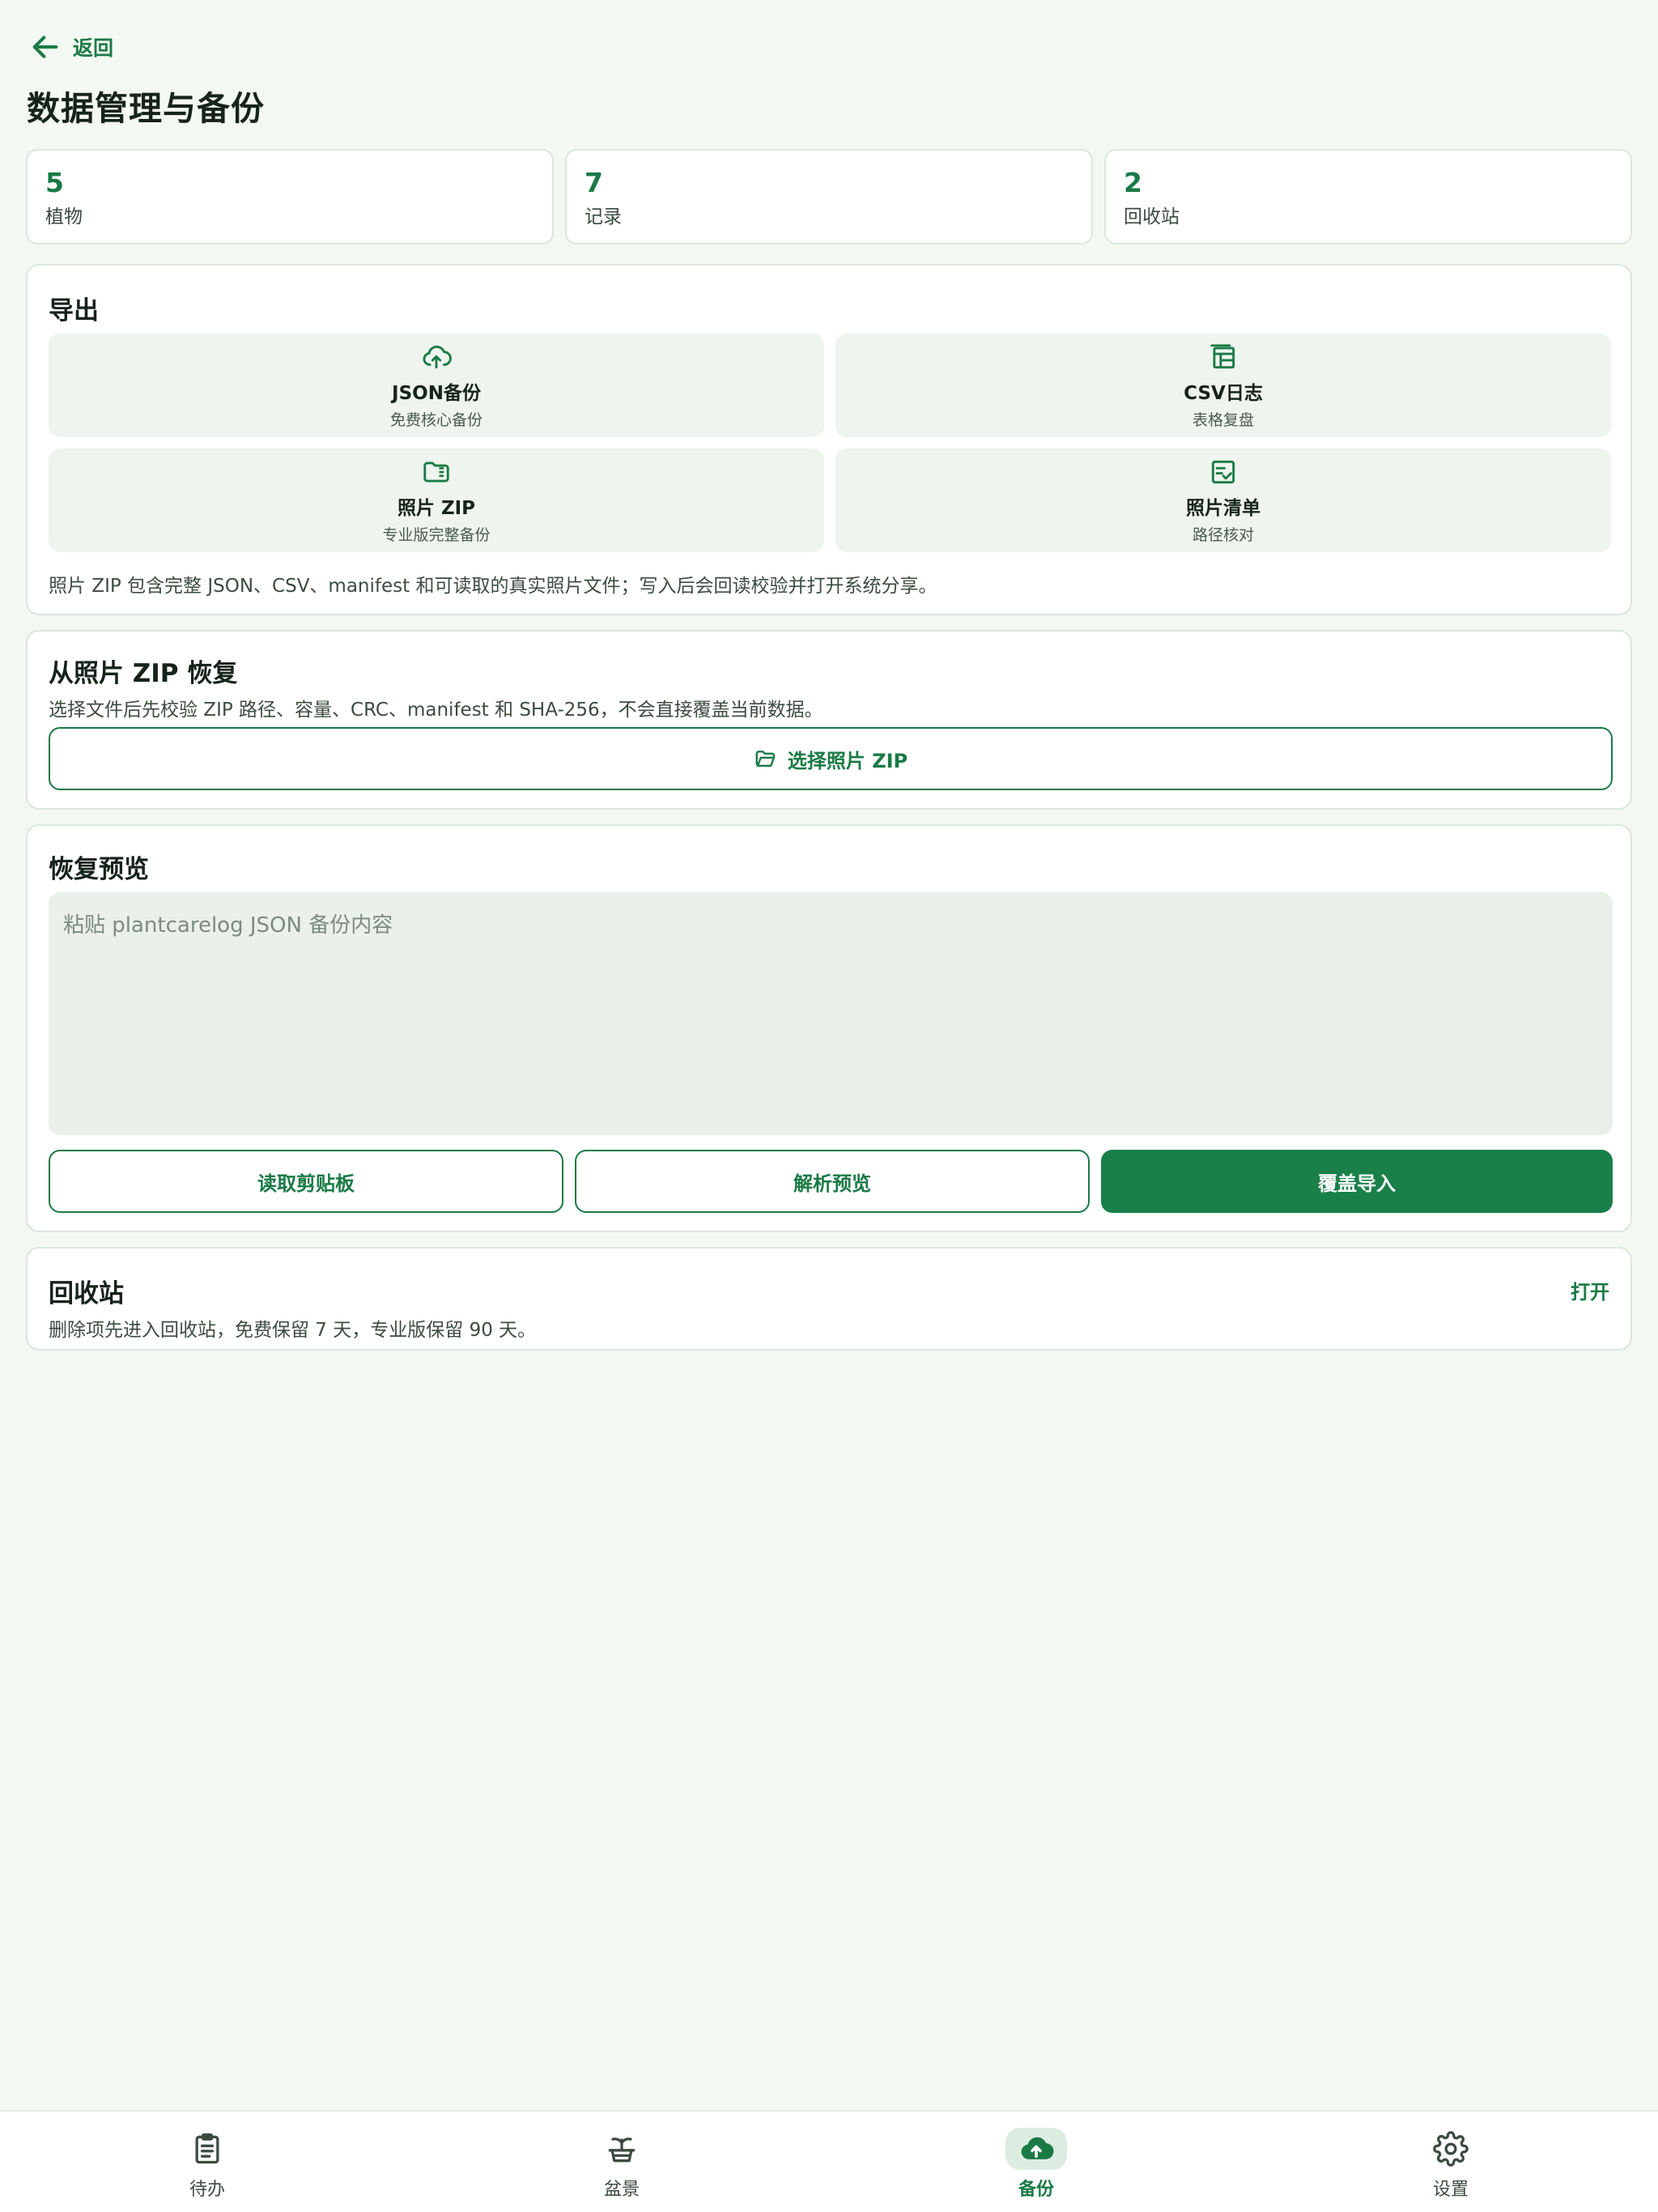  What do you see at coordinates (829, 1299) in the screenshot?
I see `recycle-bin-card: 回收站 删除项先进入回收站，免费保留 7 天，专业版保留 90 天。 打开` at bounding box center [829, 1299].